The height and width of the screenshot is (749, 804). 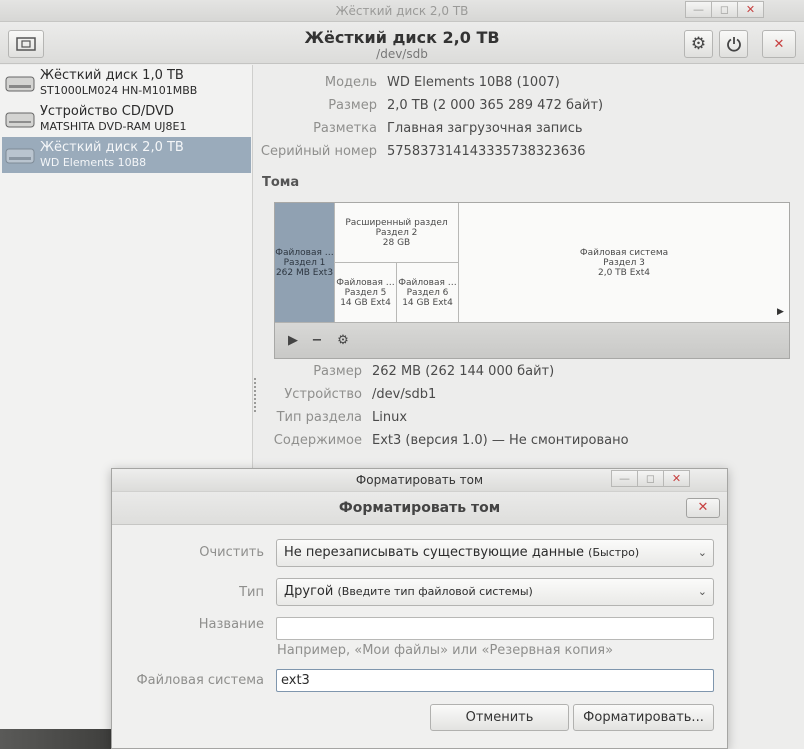 I want to click on volume-size-value: 262 MB (262 144 000 байт), so click(x=463, y=371).